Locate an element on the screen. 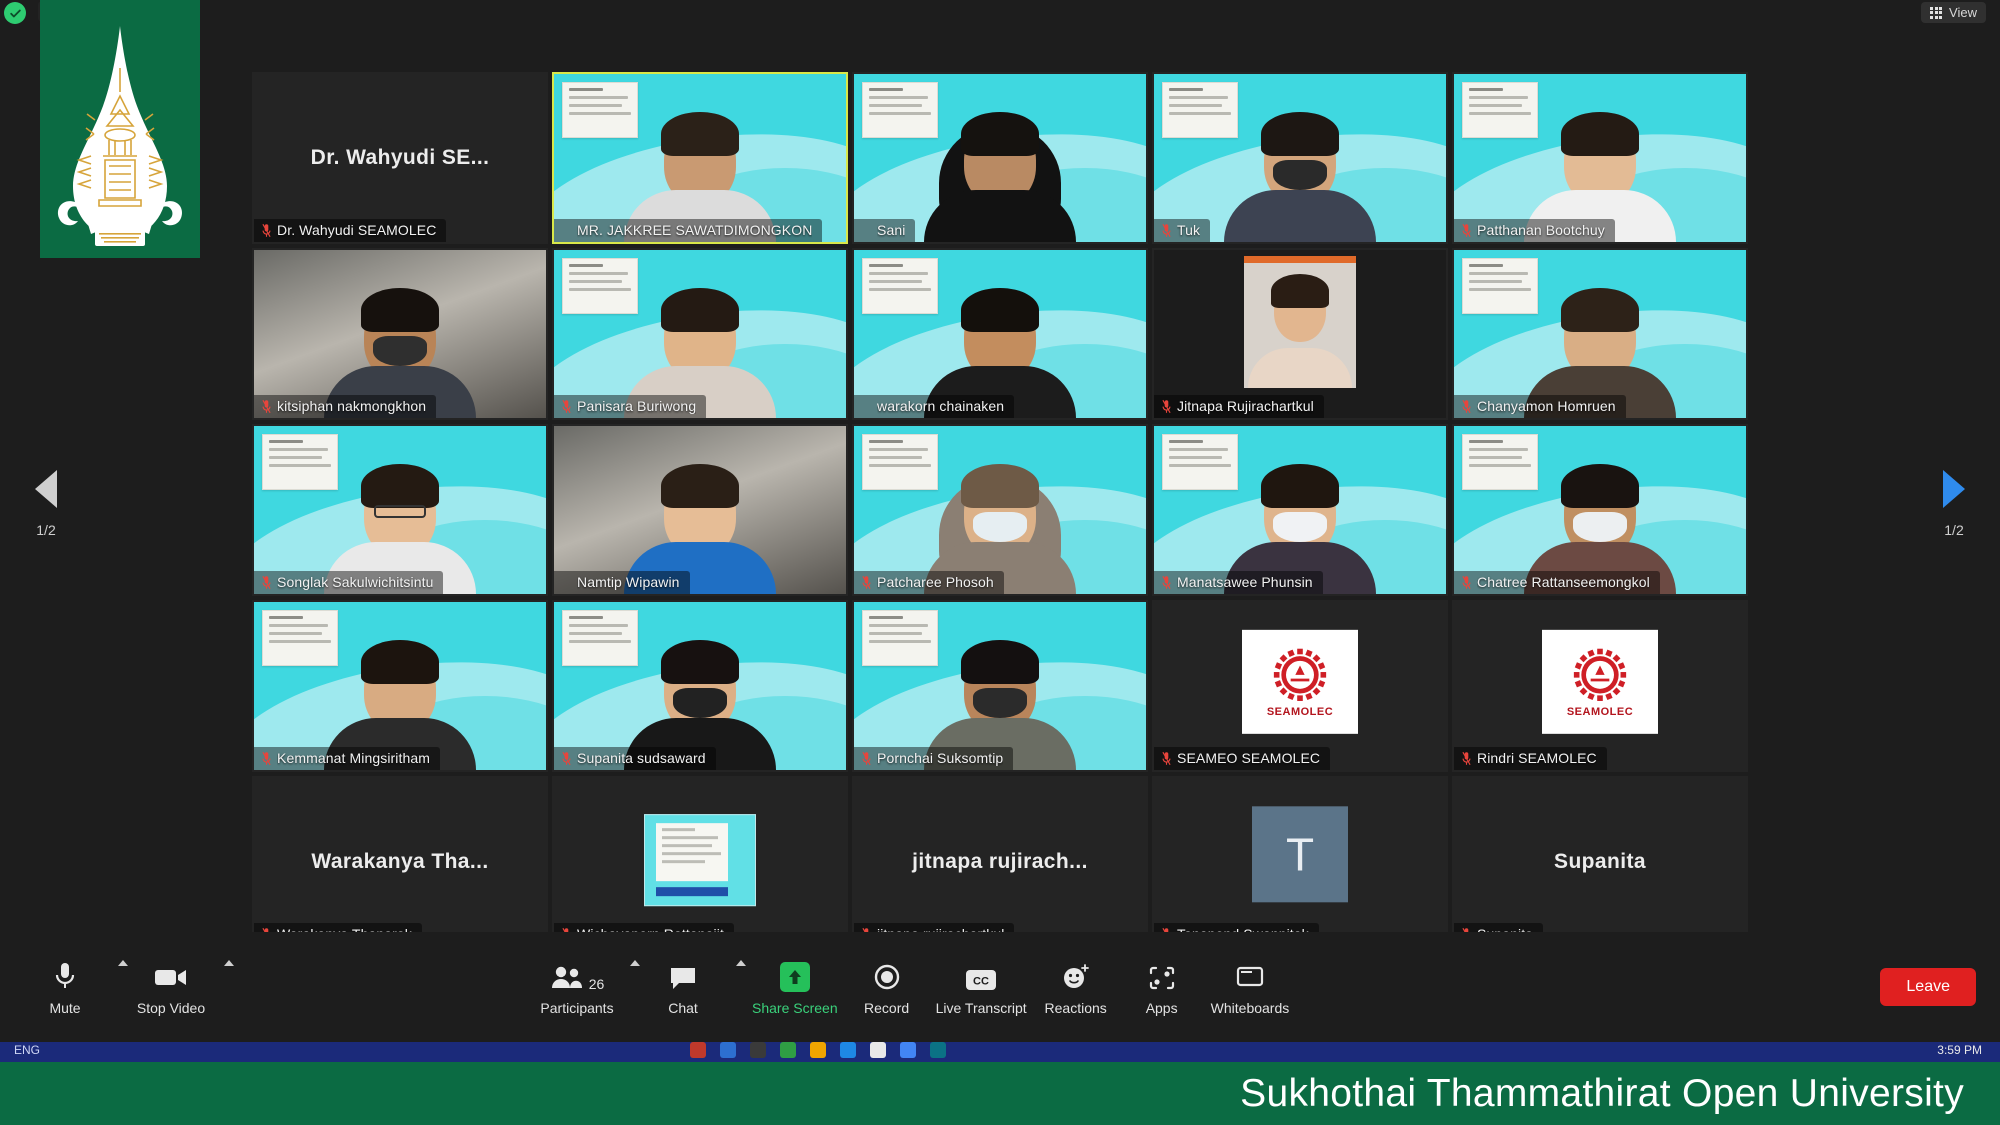 The image size is (2000, 1125). participant-tile: Patcharee Phosoh is located at coordinates (1000, 510).